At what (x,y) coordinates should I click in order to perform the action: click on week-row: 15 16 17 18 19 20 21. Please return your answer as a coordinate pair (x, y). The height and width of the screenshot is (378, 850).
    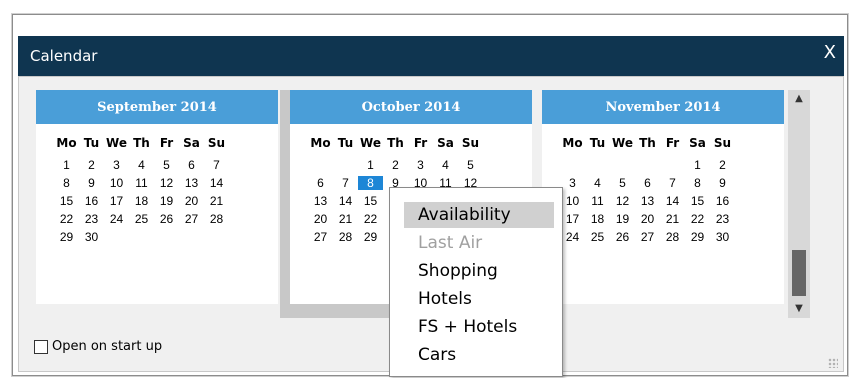
    Looking at the image, I should click on (157, 201).